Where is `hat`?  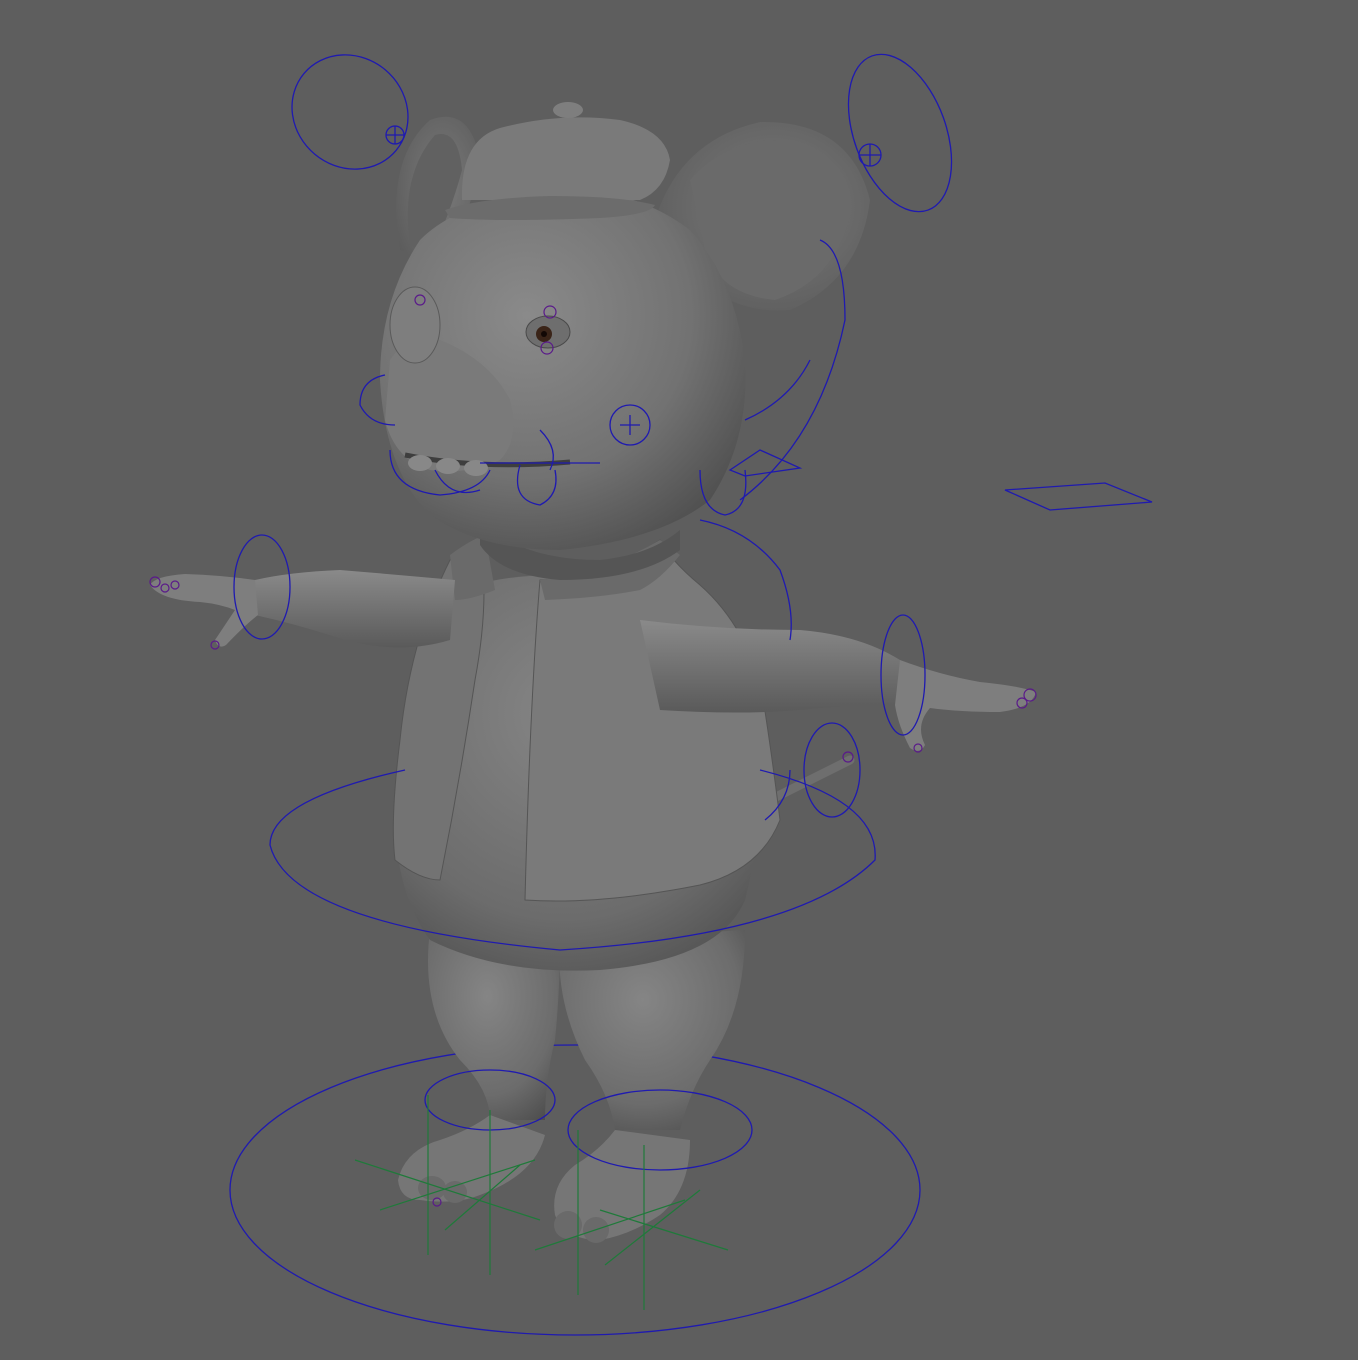
hat is located at coordinates (557, 161).